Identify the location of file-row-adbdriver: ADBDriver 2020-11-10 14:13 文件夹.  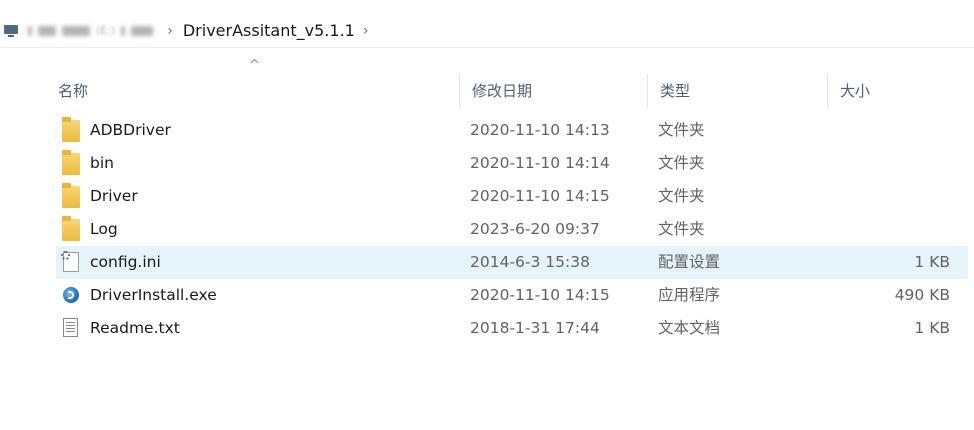
(512, 130).